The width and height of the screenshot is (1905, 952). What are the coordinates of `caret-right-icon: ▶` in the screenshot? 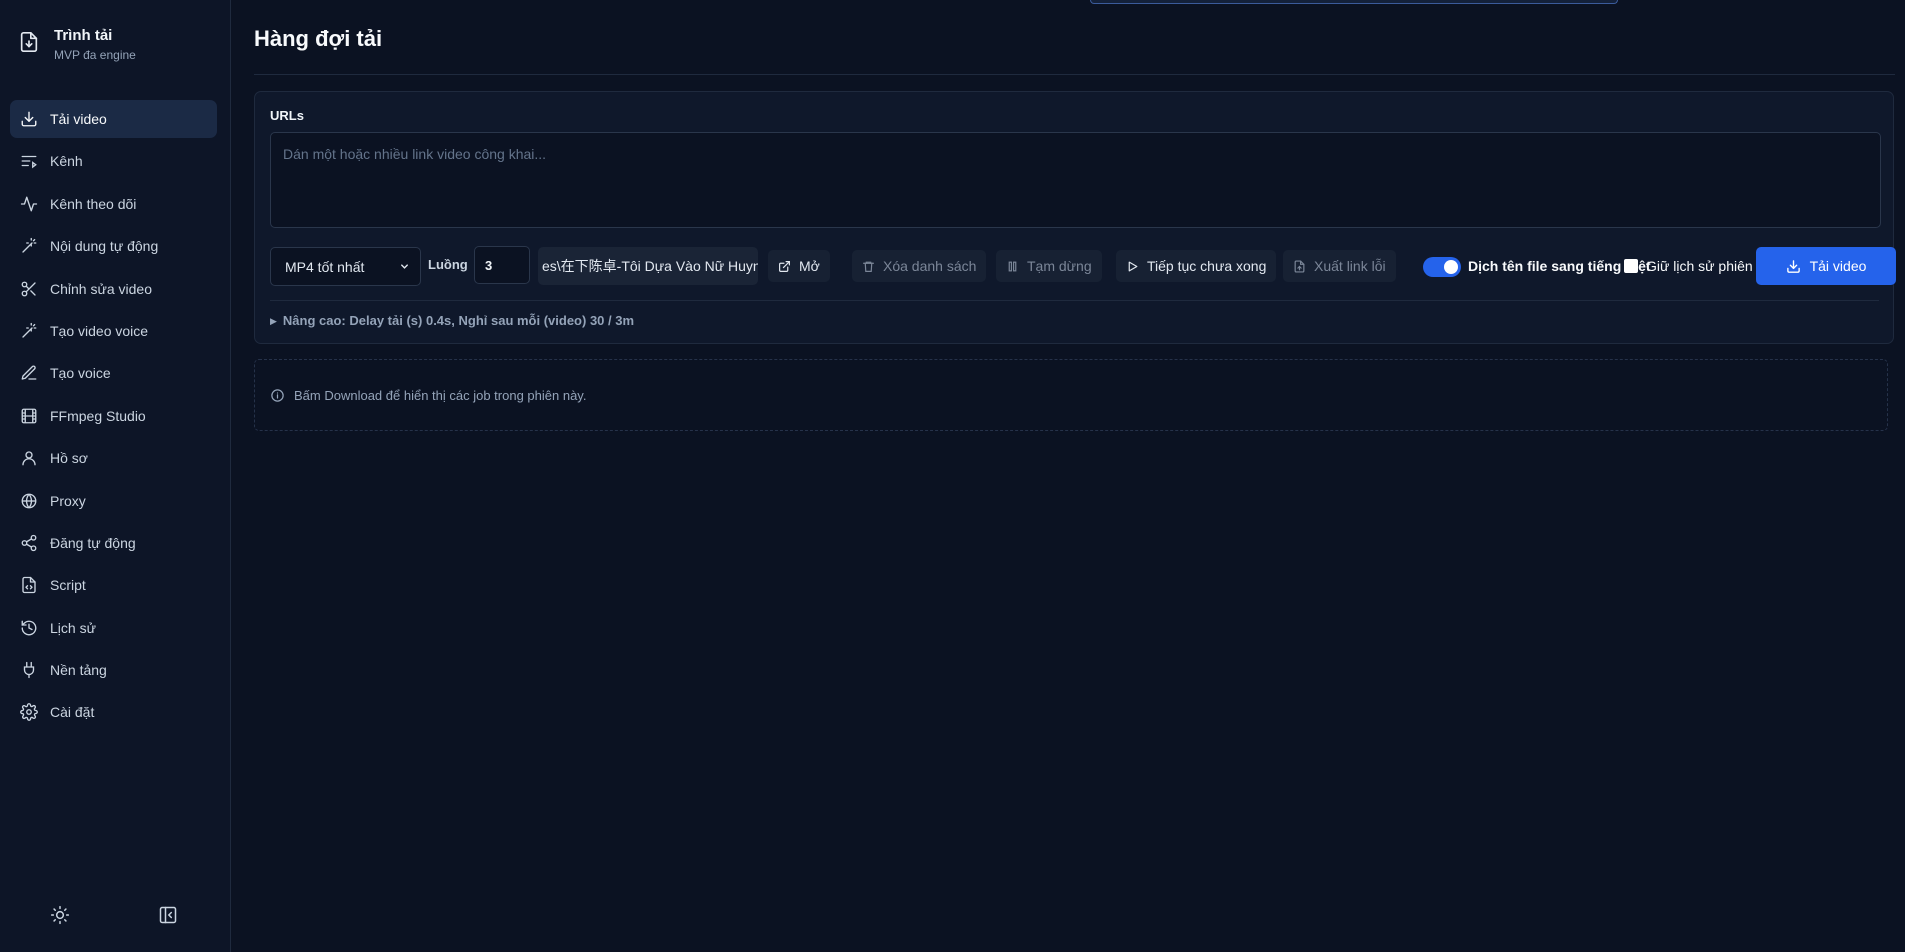 It's located at (273, 321).